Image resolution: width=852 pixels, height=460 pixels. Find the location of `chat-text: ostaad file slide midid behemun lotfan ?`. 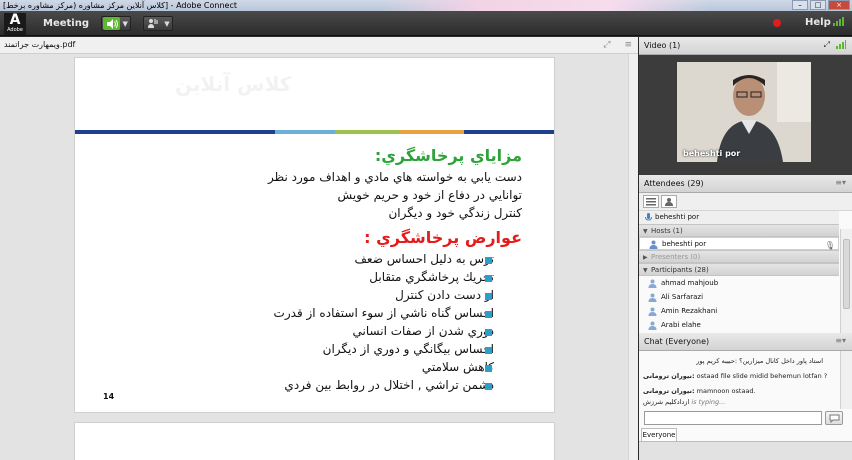

chat-text: ostaad file slide midid behemun lotfan ? is located at coordinates (761, 376).